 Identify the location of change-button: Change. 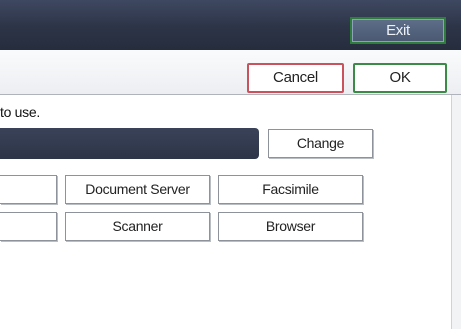
(320, 143).